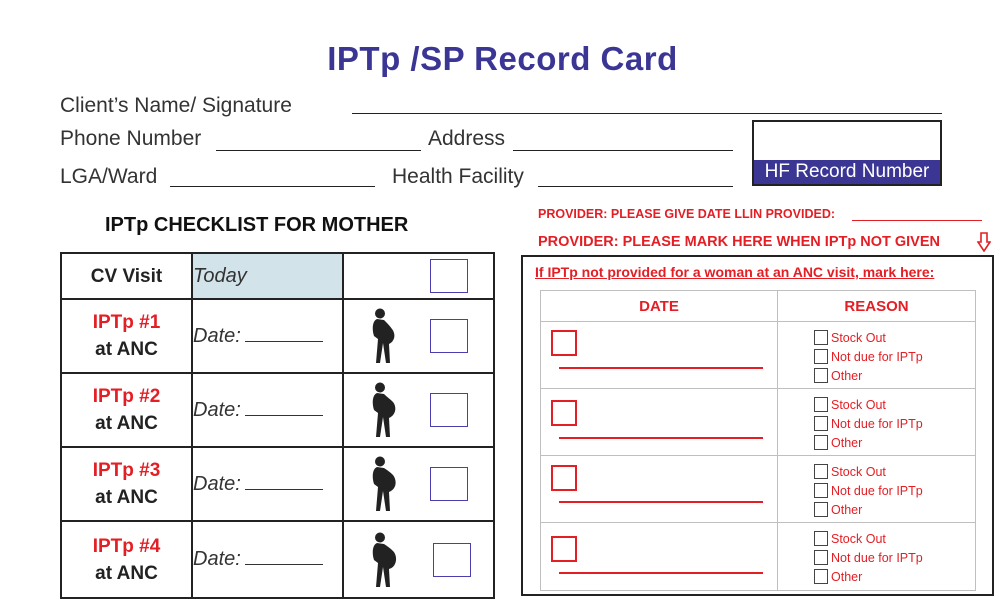 Image resolution: width=1005 pixels, height=616 pixels. What do you see at coordinates (847, 153) in the screenshot?
I see `hf-record-box: HF Record Number` at bounding box center [847, 153].